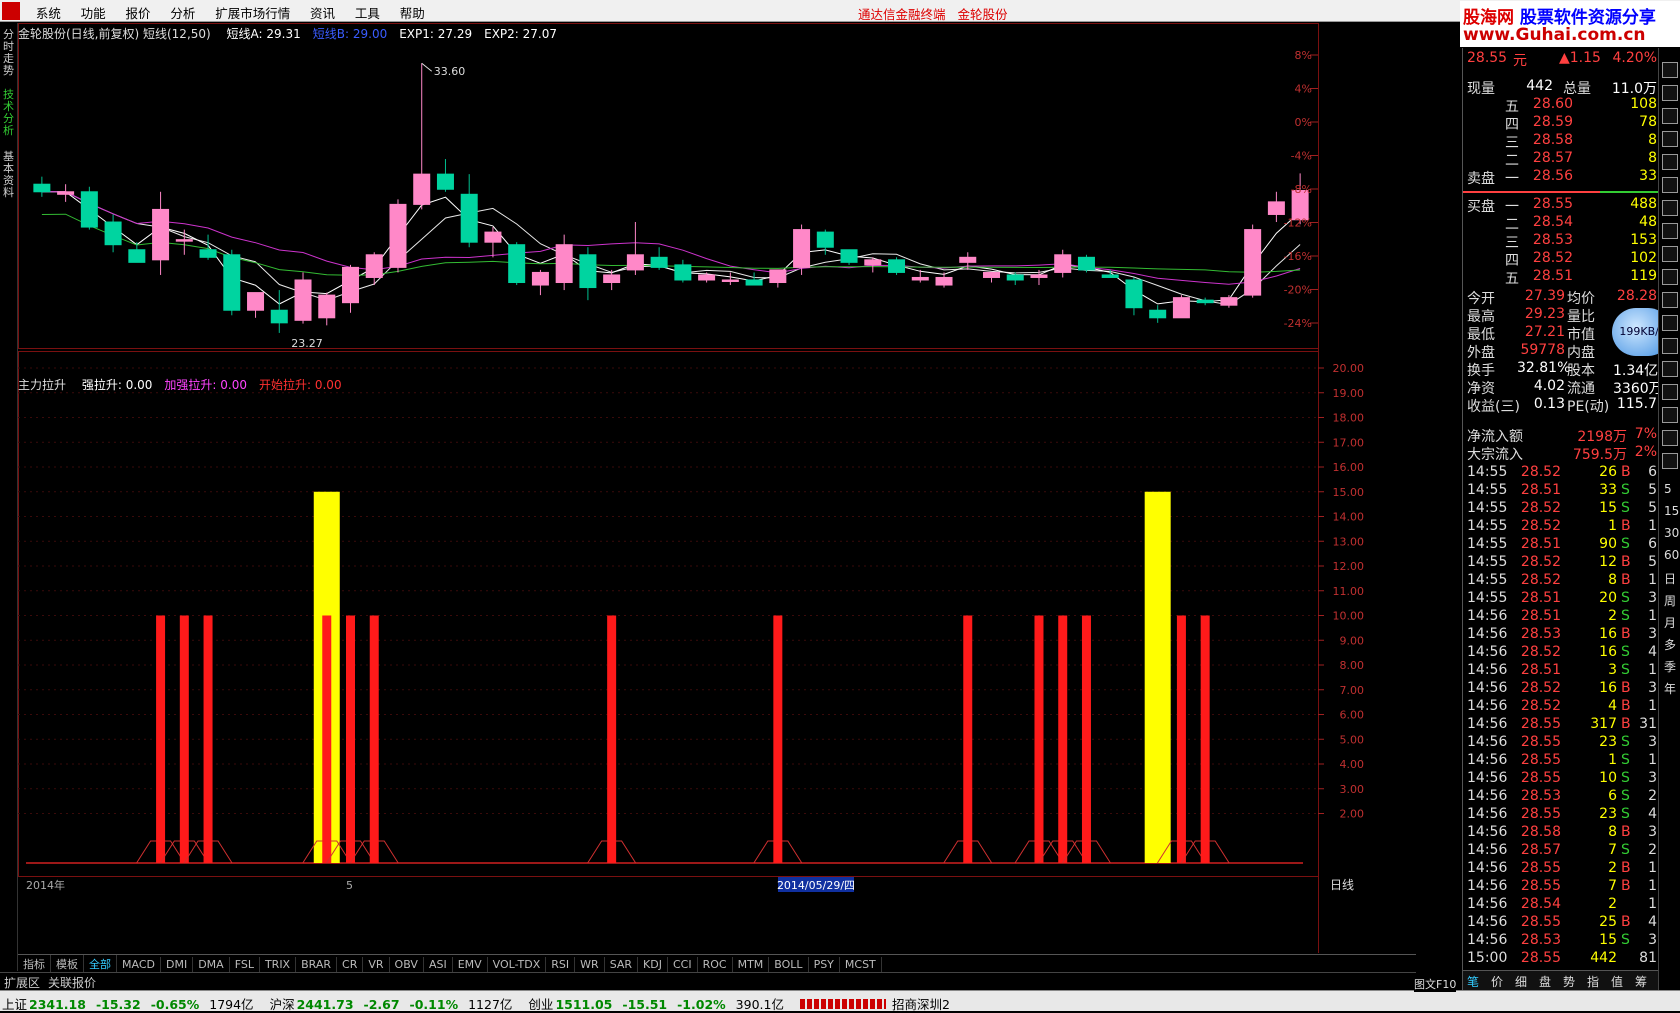 This screenshot has width=1680, height=1013. What do you see at coordinates (1349, 442) in the screenshot?
I see `sub-axis-label: 17.00` at bounding box center [1349, 442].